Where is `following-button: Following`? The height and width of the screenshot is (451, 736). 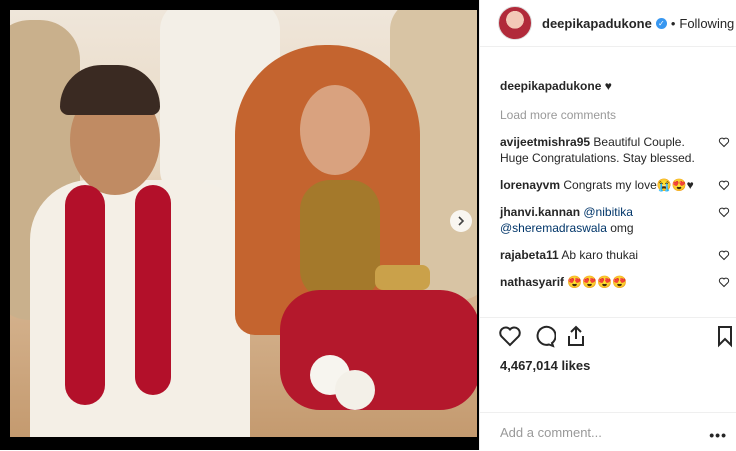
following-button: Following is located at coordinates (706, 23).